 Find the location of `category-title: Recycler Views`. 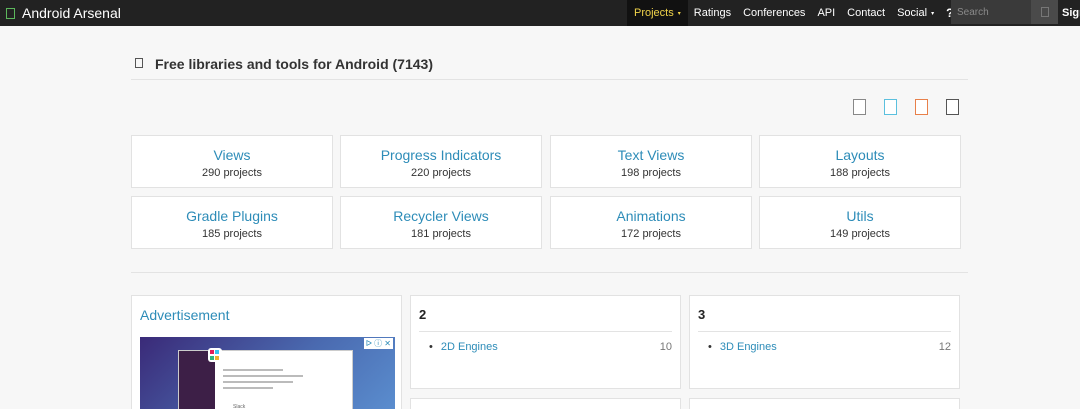

category-title: Recycler Views is located at coordinates (441, 216).